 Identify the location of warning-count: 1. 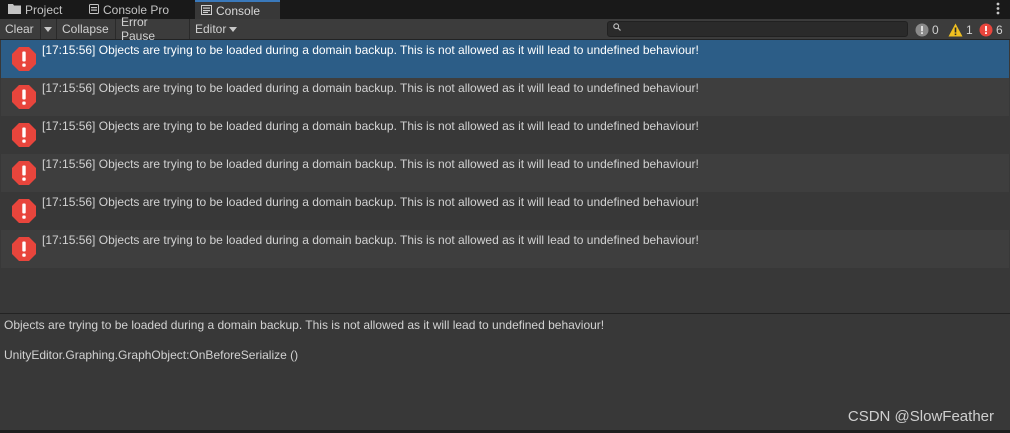
(969, 29).